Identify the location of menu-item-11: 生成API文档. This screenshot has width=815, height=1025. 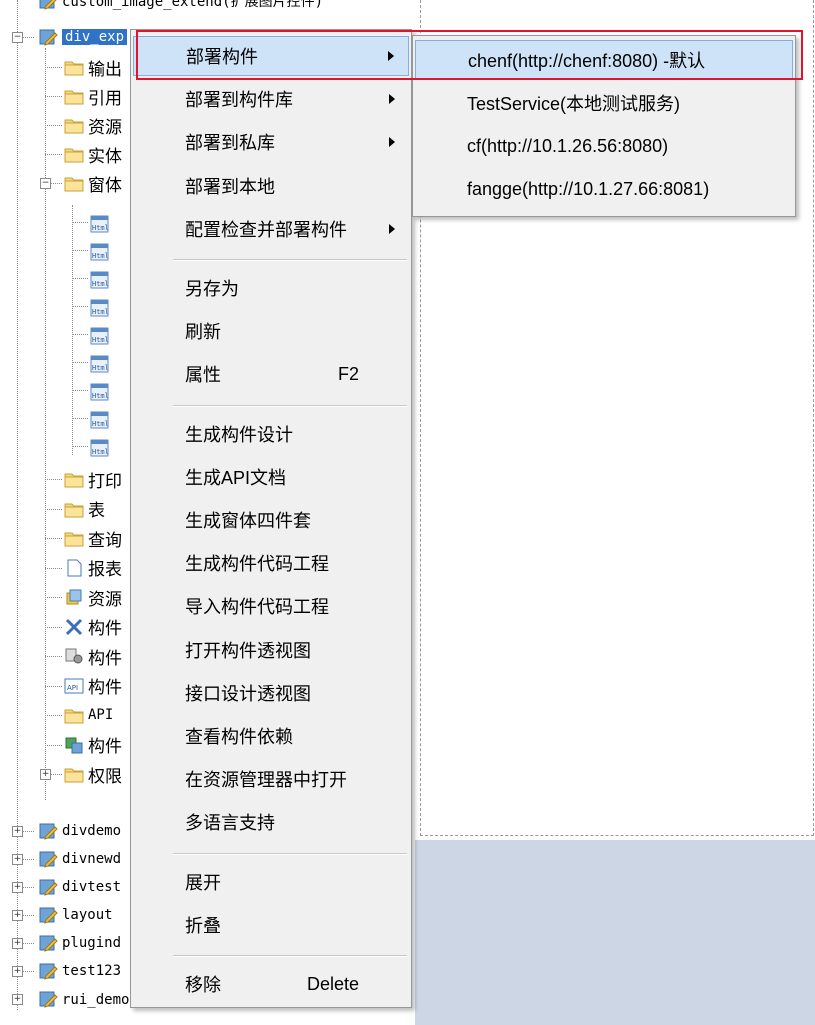
(271, 477).